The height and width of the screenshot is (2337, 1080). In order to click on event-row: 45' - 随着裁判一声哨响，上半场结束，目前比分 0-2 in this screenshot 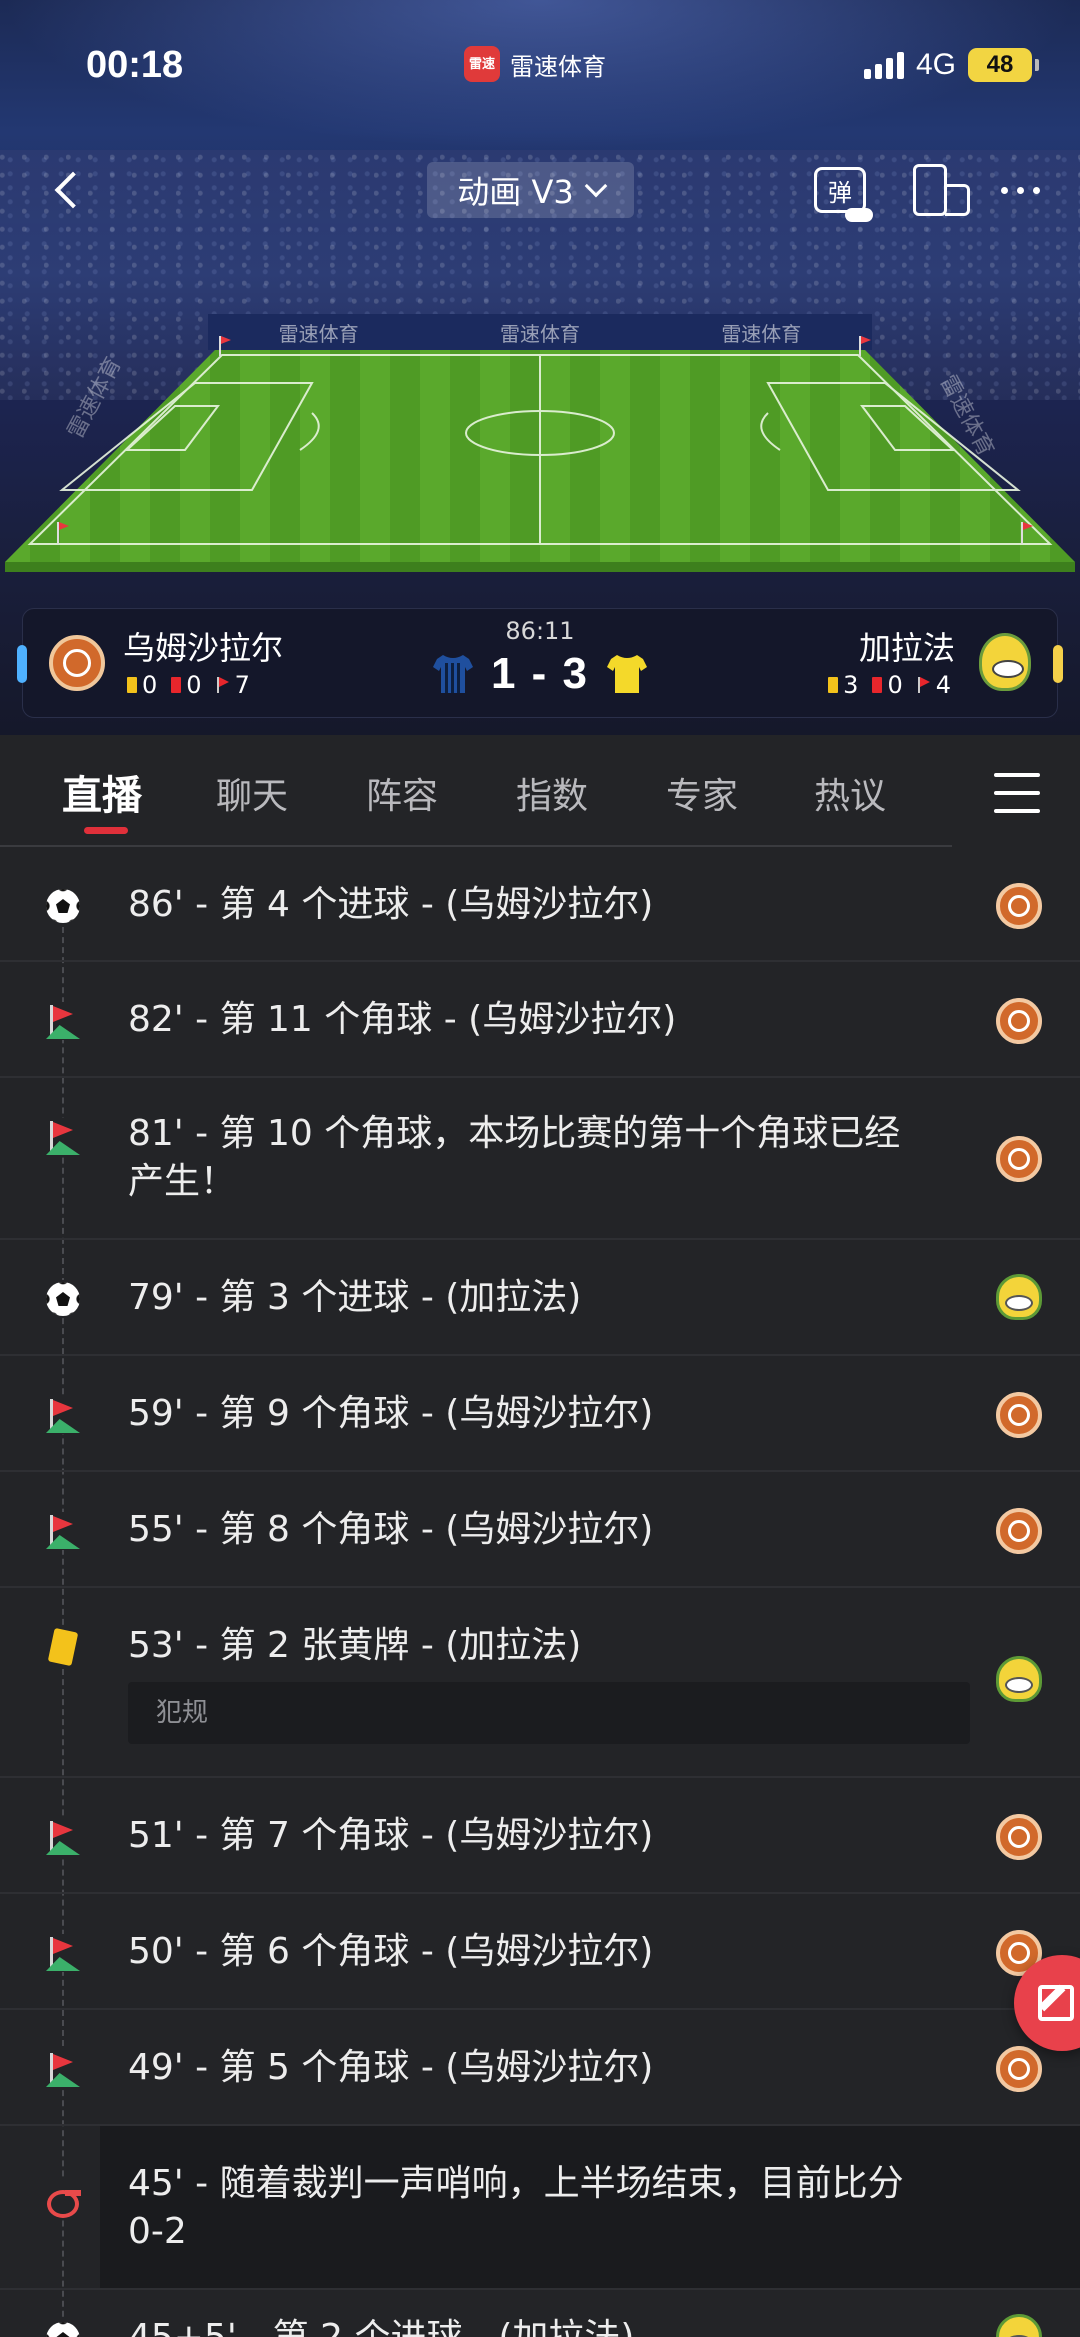, I will do `click(540, 2208)`.